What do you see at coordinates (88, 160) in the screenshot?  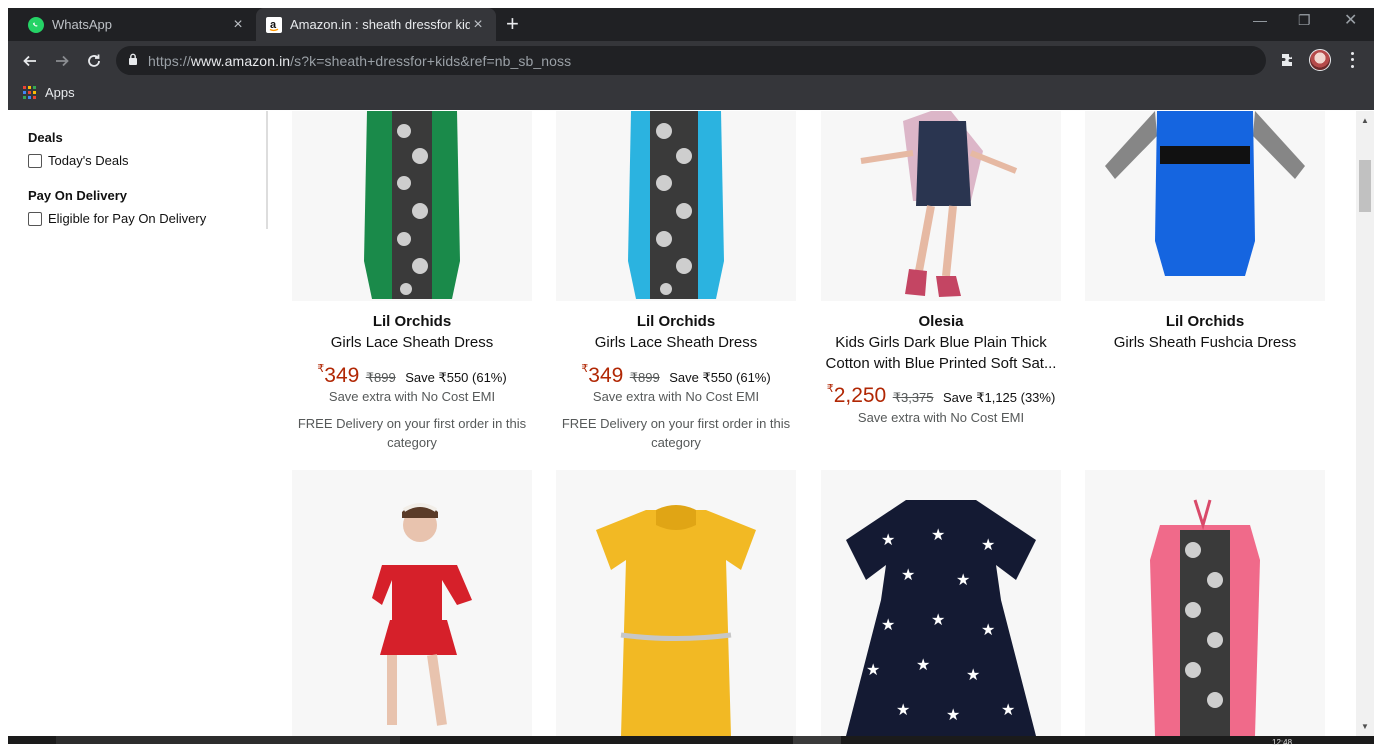 I see `filter-label: Today's Deals` at bounding box center [88, 160].